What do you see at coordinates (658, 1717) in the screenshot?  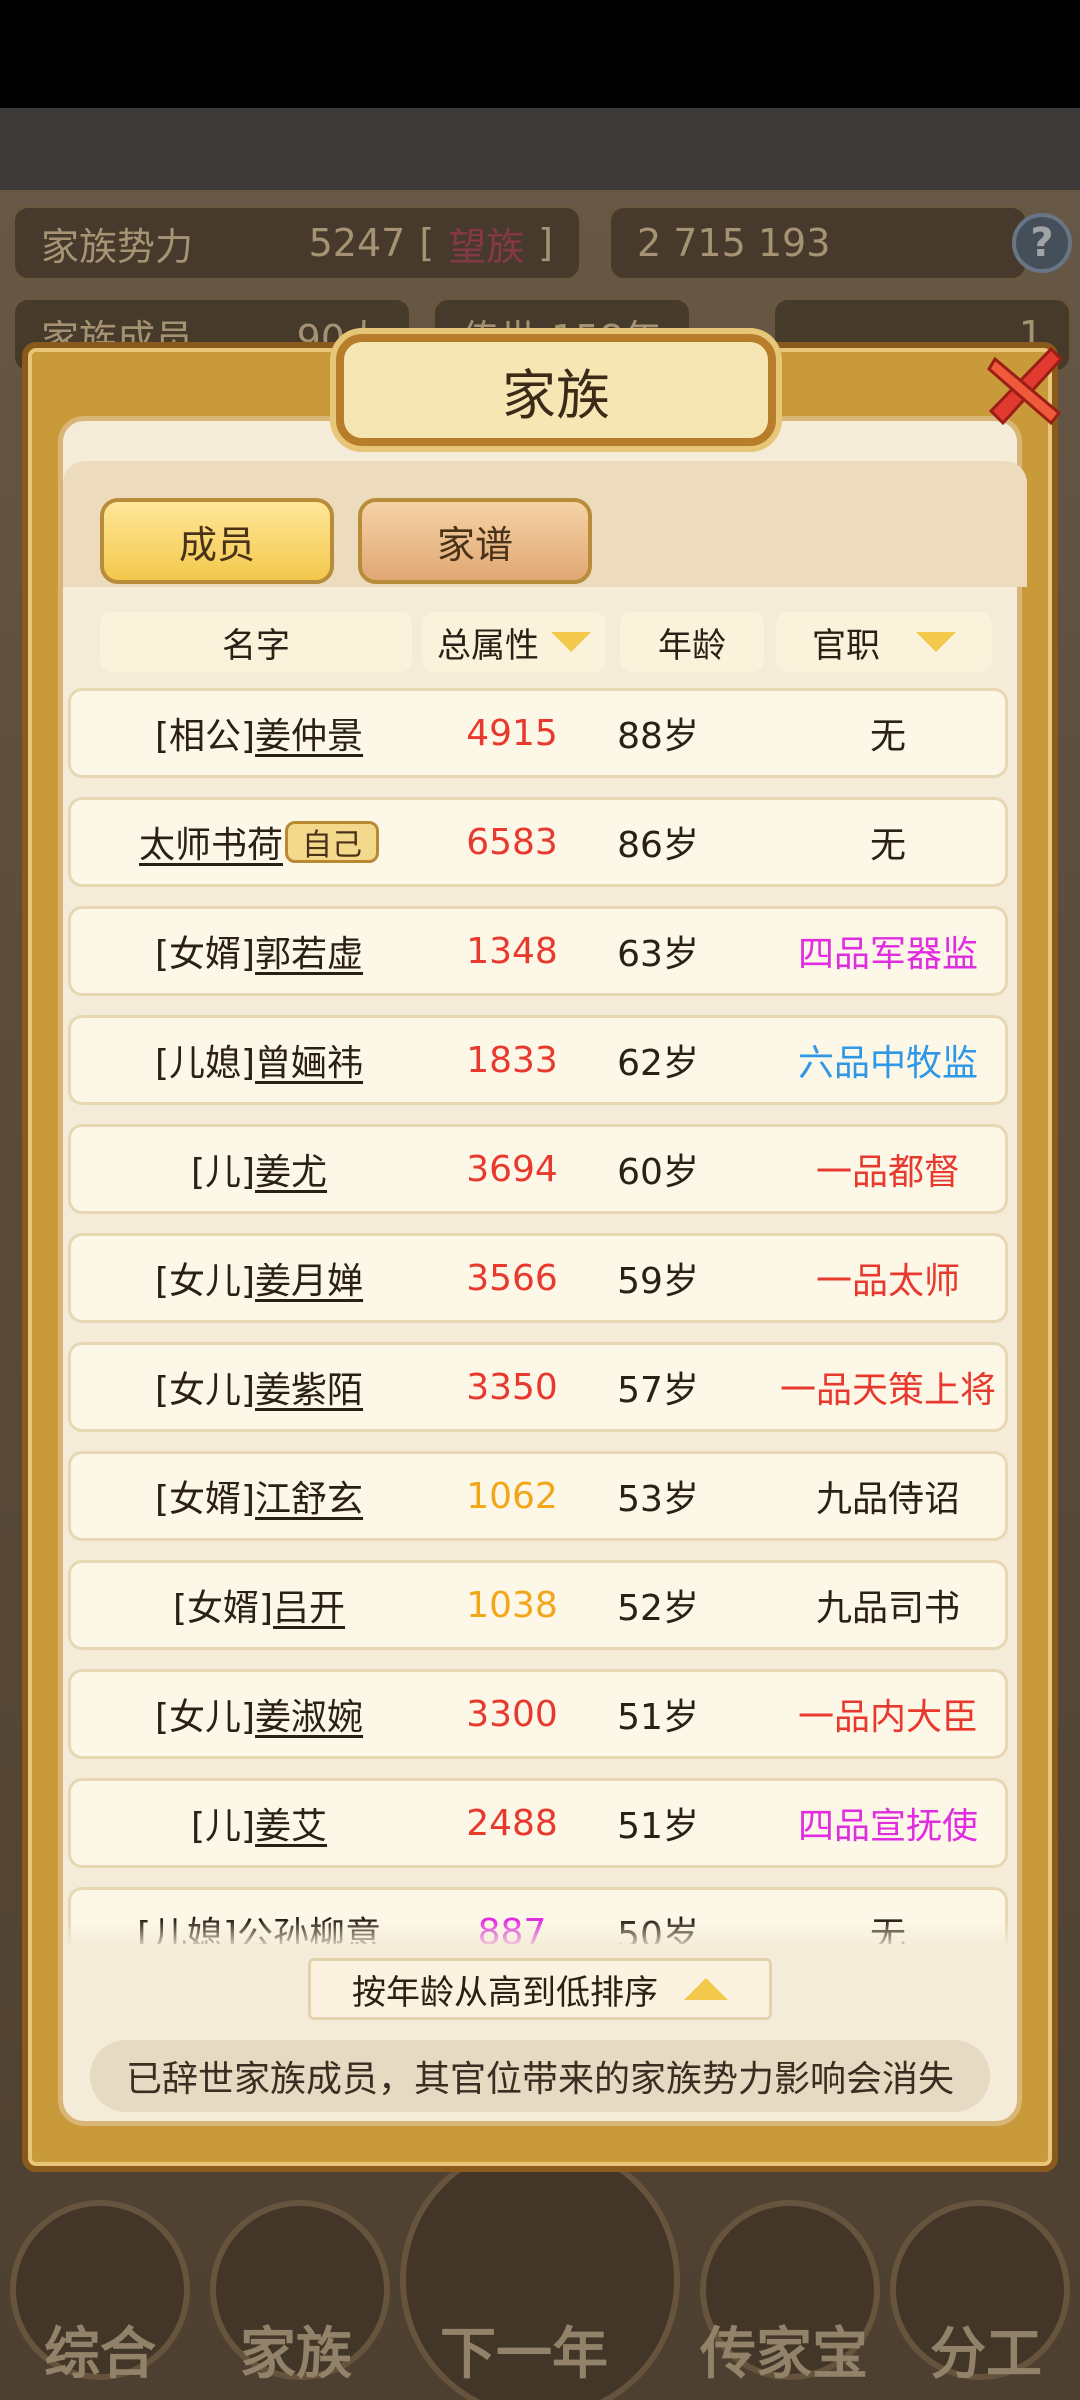 I see `member-age: 51岁` at bounding box center [658, 1717].